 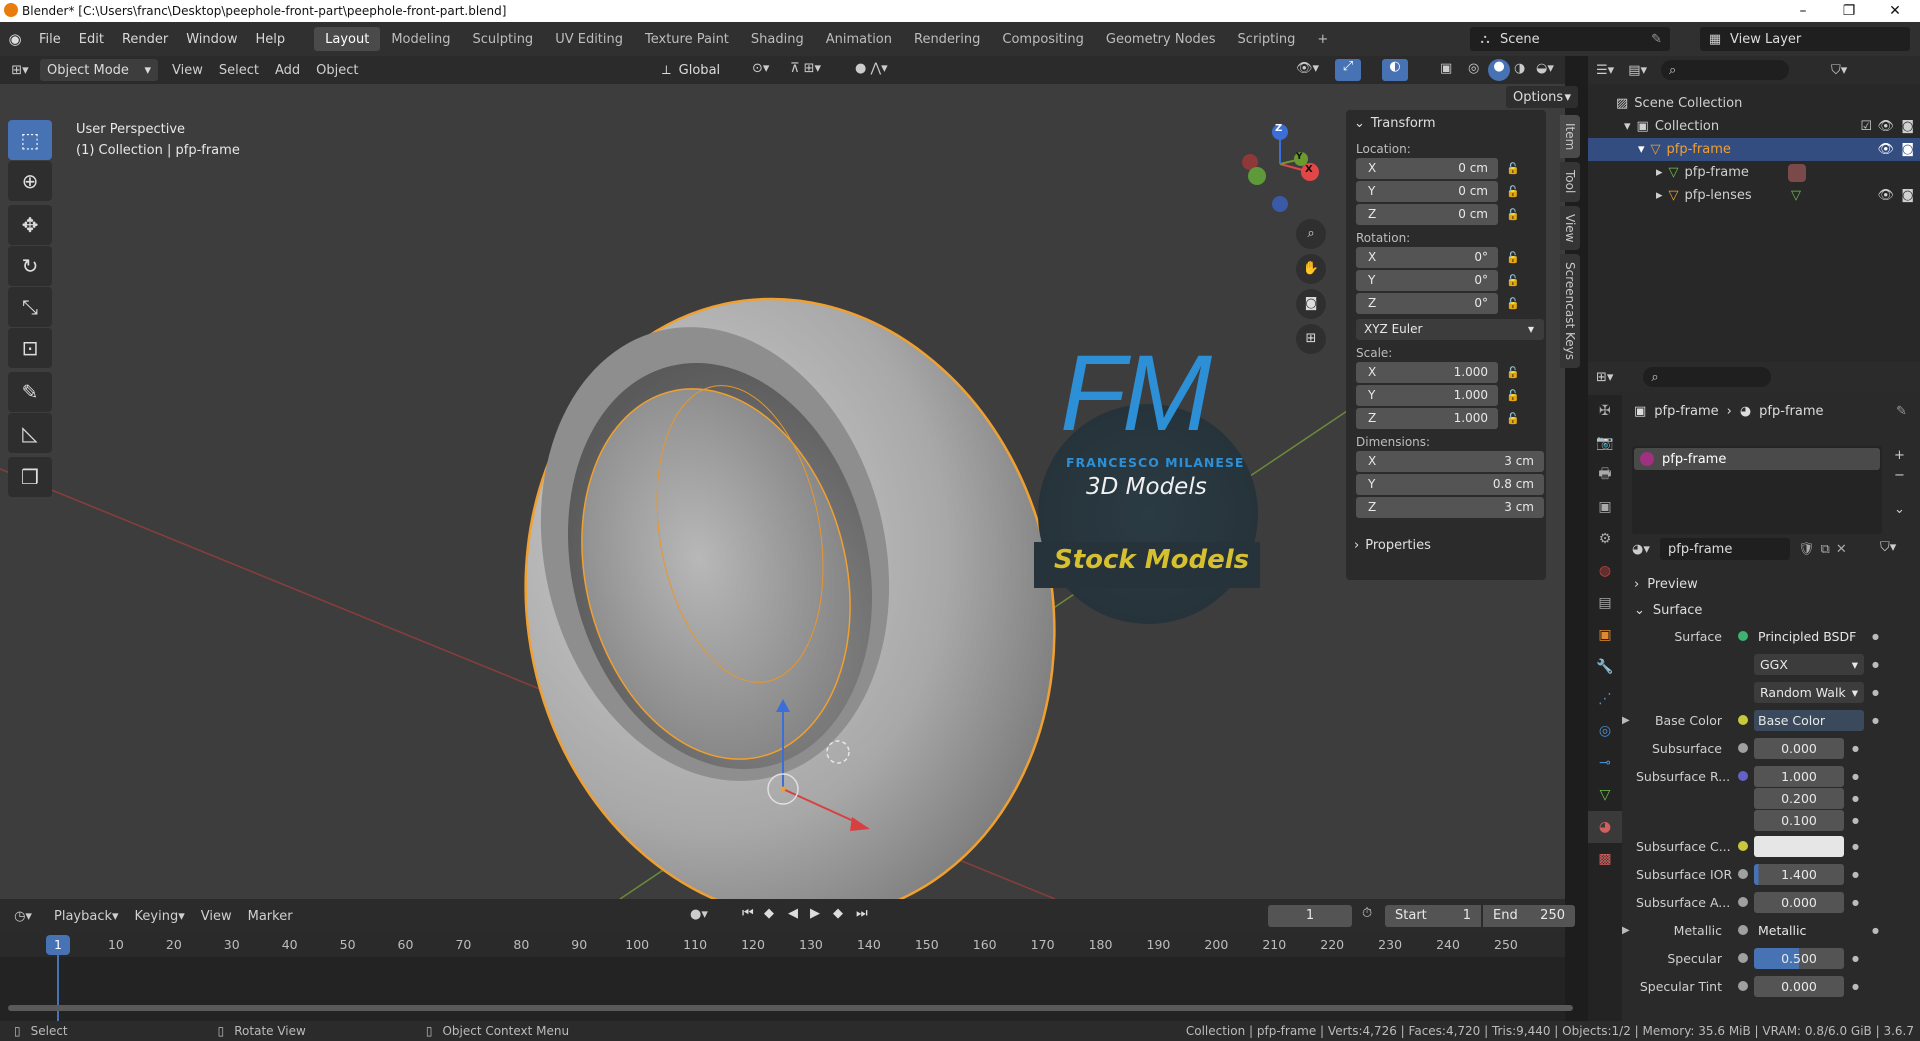 I want to click on scene-tab-icon: ⚙, so click(x=1605, y=539).